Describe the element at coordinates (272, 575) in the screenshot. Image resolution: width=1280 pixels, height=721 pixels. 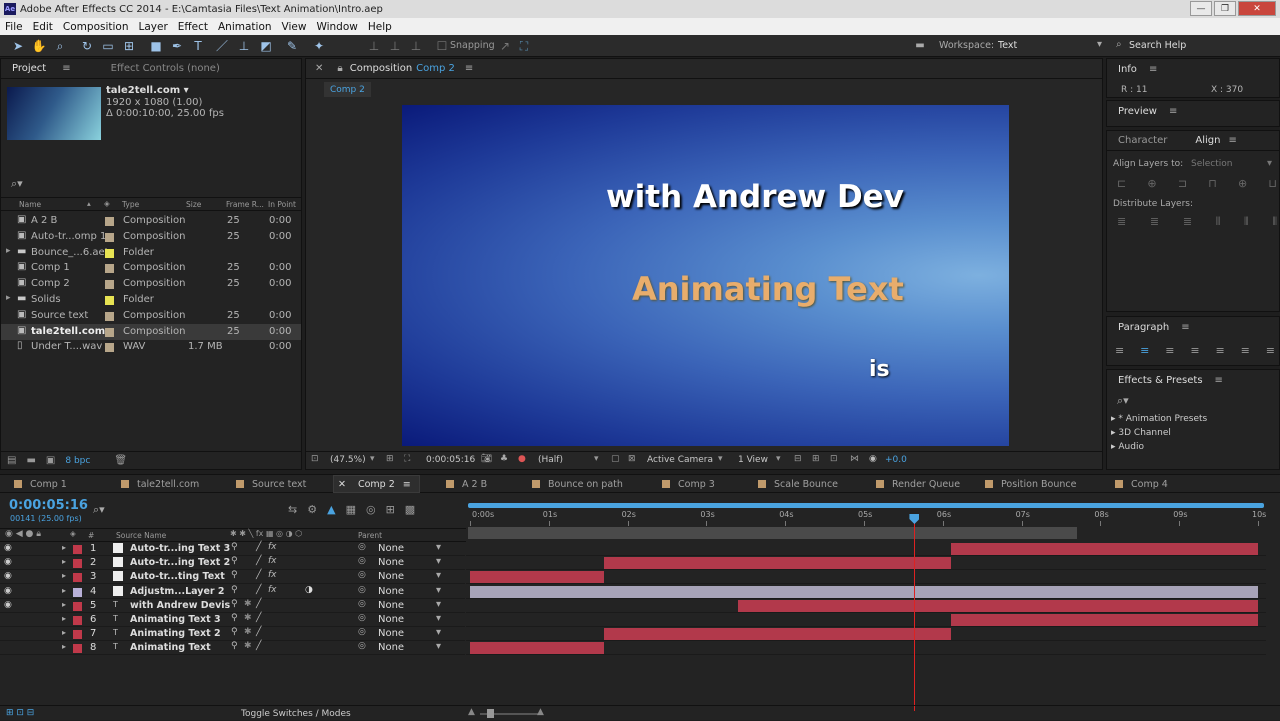
I see `fx-switch-icon: fx` at that location.